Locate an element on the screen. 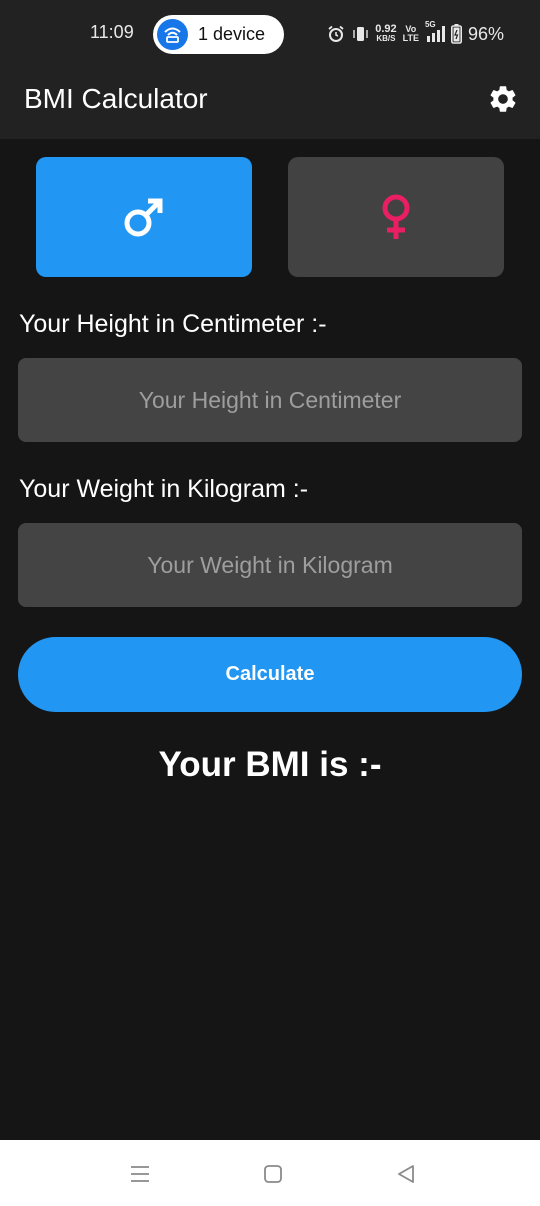  vibrate-icon is located at coordinates (360, 34).